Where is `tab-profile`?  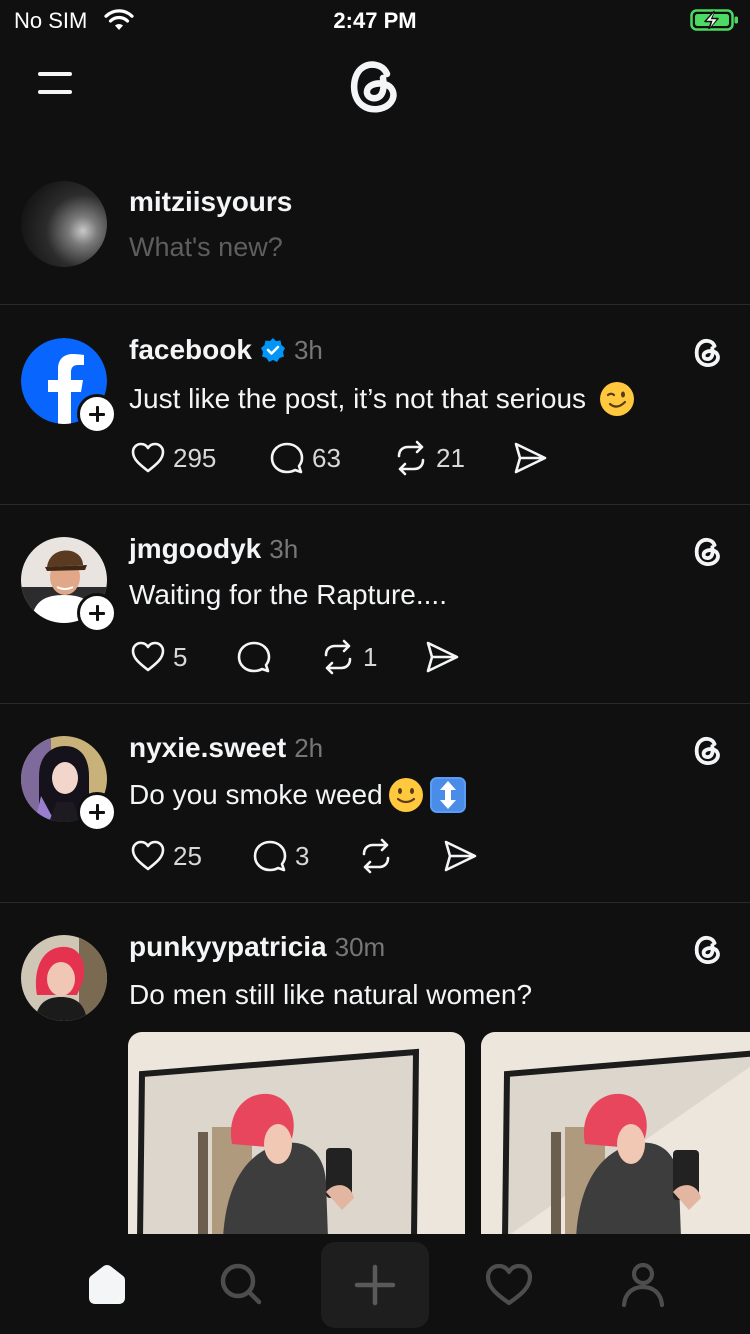
tab-profile is located at coordinates (643, 1284).